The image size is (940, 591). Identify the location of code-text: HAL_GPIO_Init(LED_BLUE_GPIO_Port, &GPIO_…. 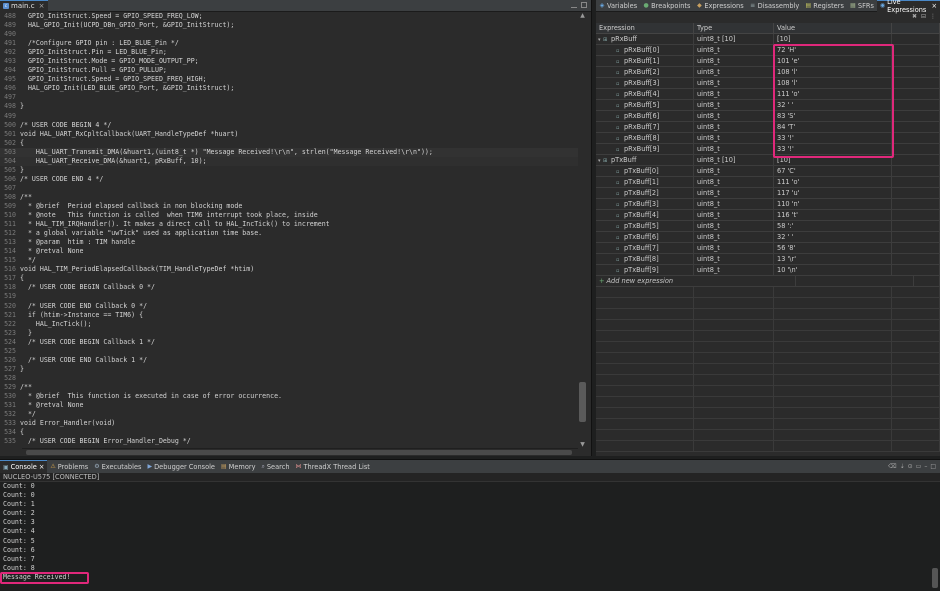
(127, 88).